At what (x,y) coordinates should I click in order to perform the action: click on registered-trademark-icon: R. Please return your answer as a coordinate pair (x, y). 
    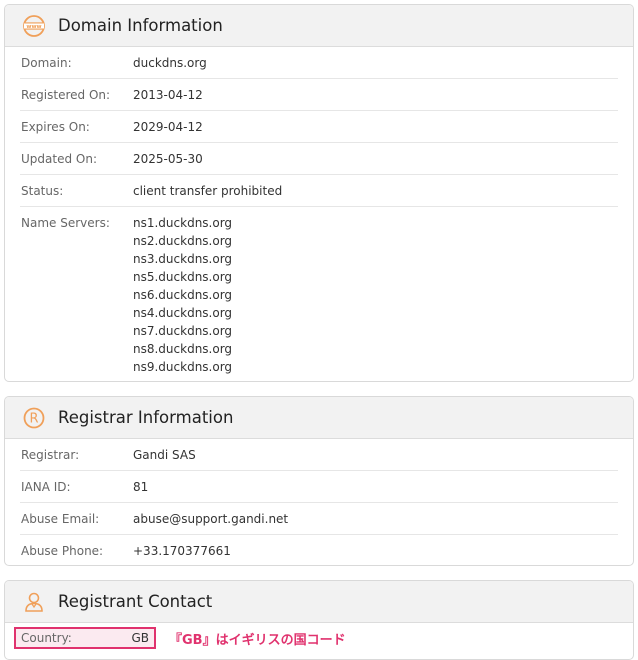
    Looking at the image, I should click on (34, 418).